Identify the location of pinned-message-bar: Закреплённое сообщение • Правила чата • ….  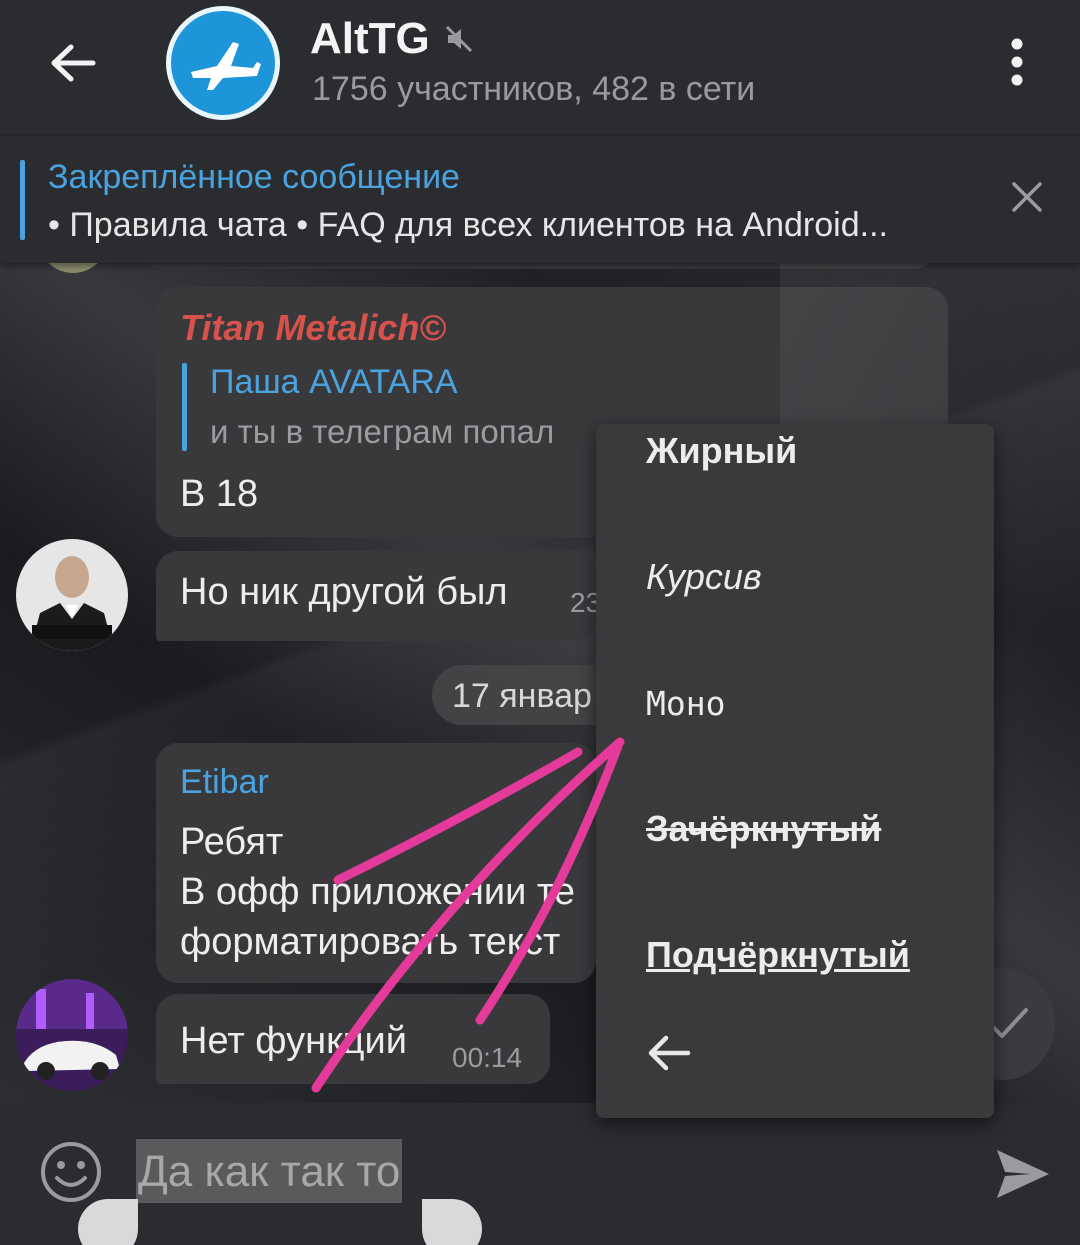
(540, 199).